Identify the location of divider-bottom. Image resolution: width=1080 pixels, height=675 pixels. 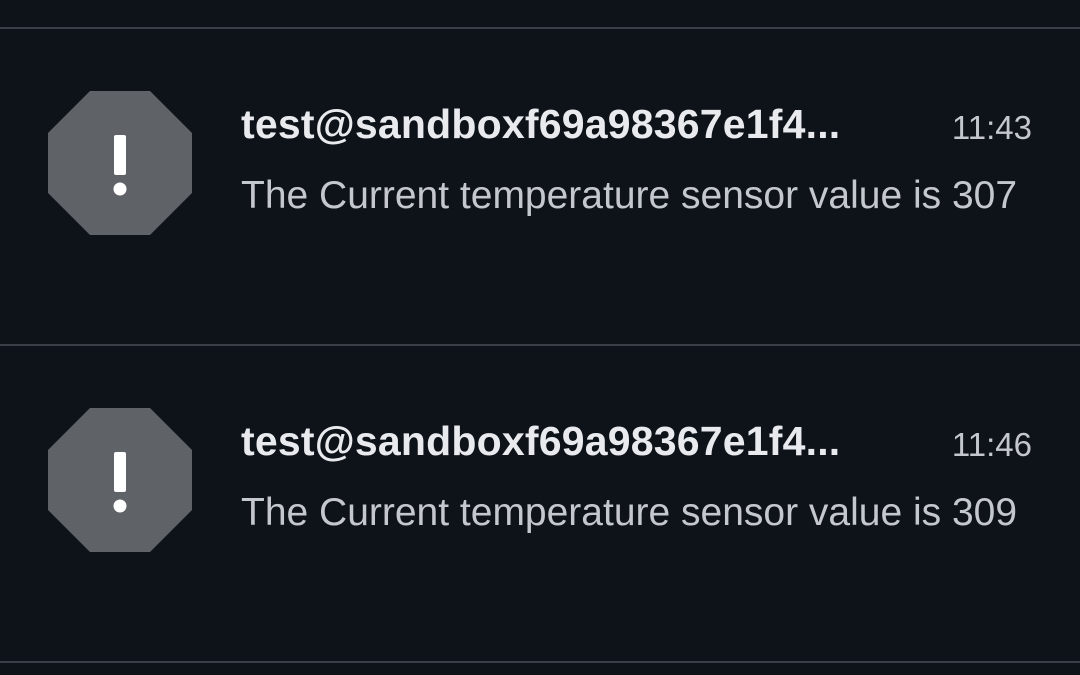
(540, 662).